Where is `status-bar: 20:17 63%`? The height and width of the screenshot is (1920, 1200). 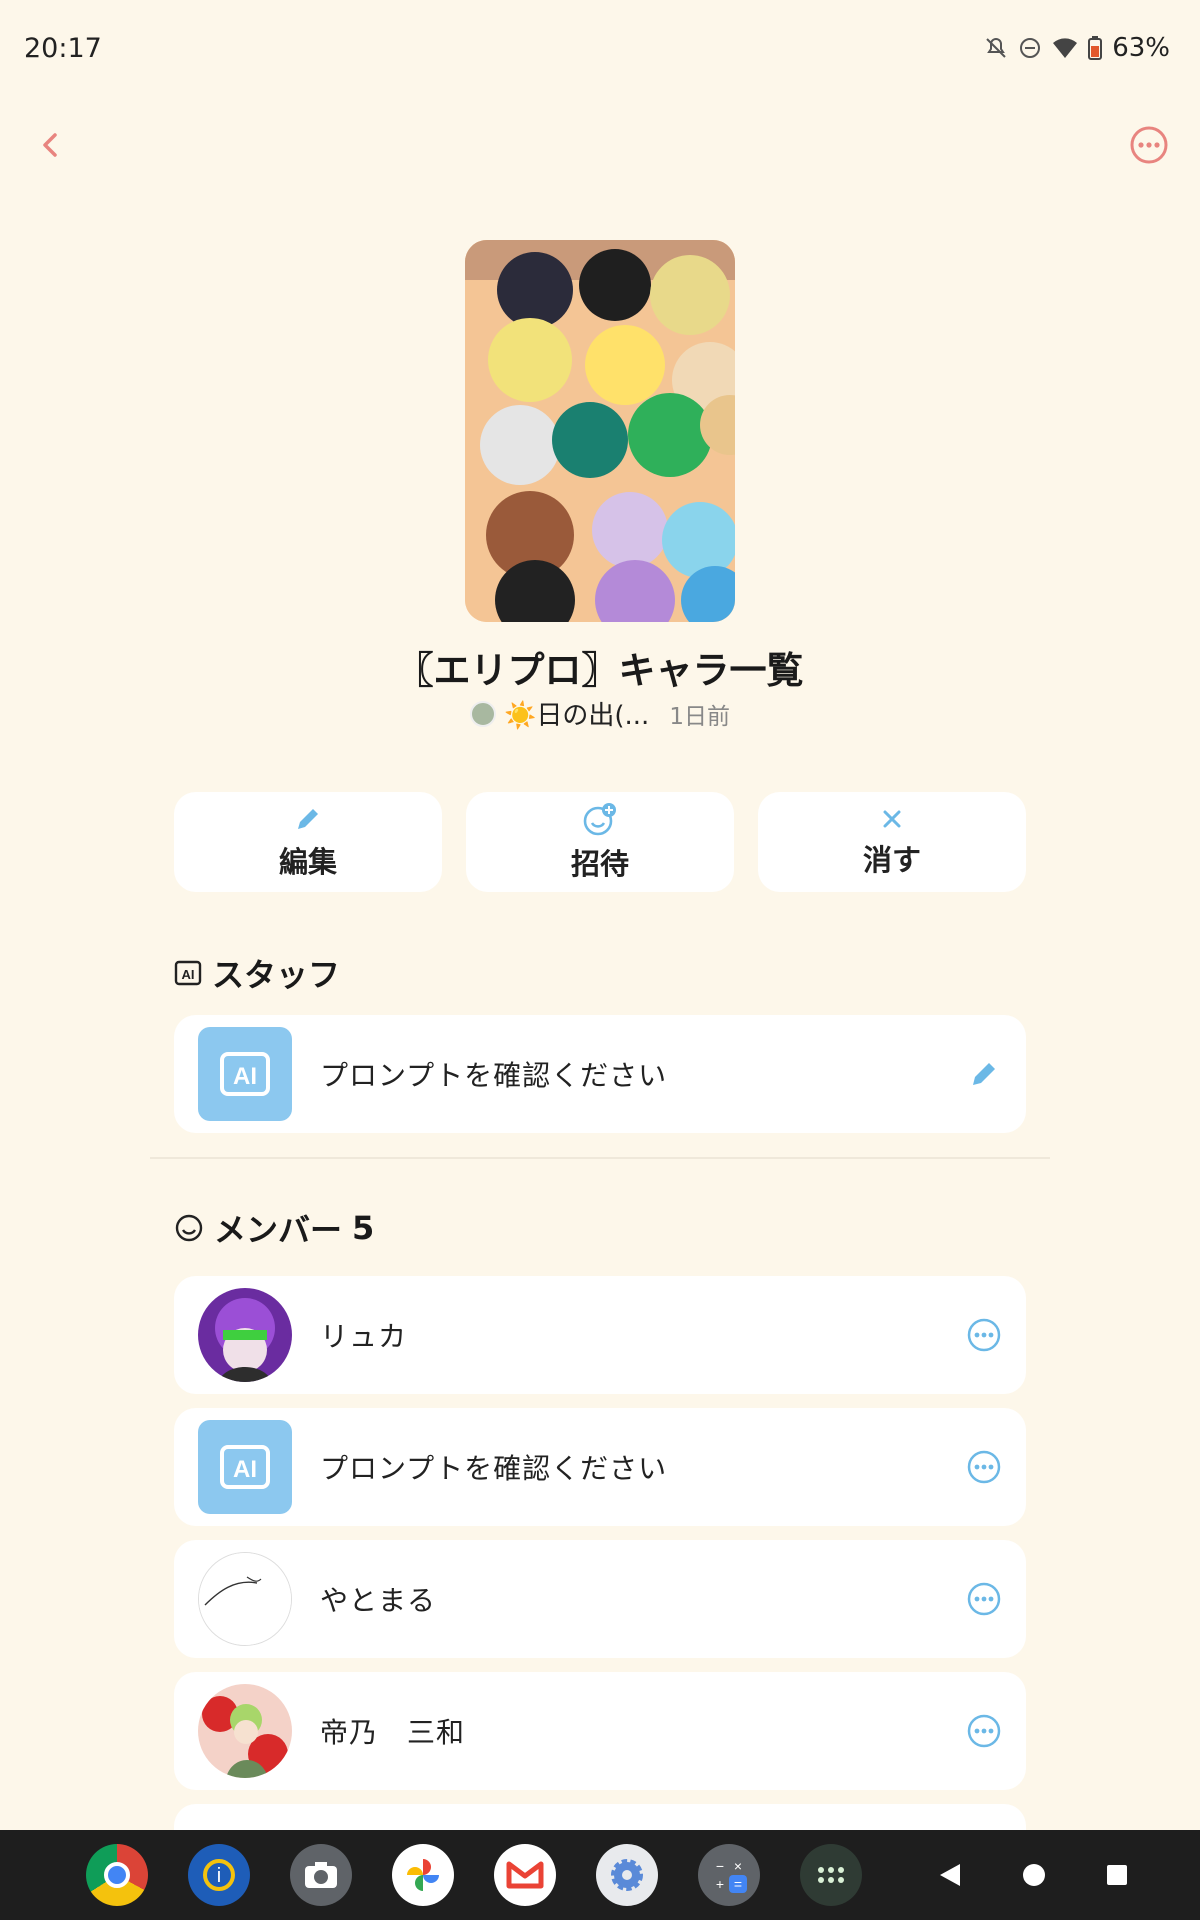
status-bar: 20:17 63% is located at coordinates (600, 48).